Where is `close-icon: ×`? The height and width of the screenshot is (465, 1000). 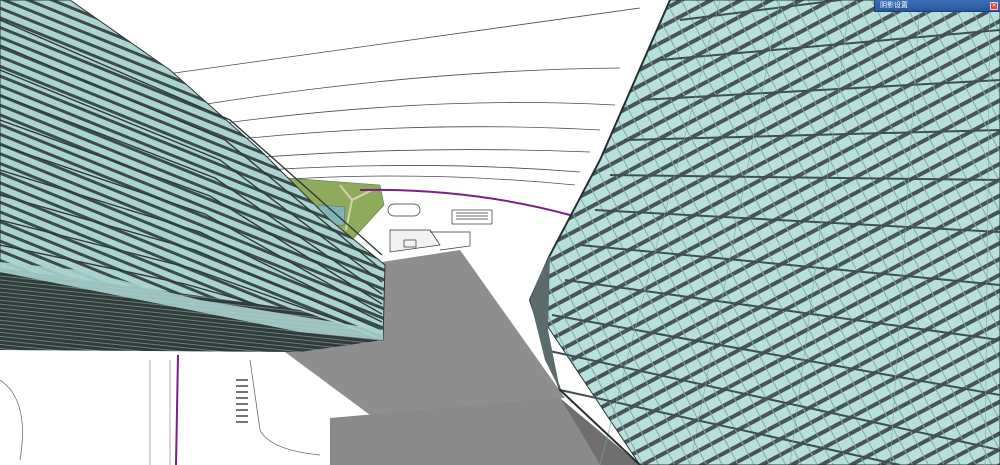
close-icon: × is located at coordinates (994, 6).